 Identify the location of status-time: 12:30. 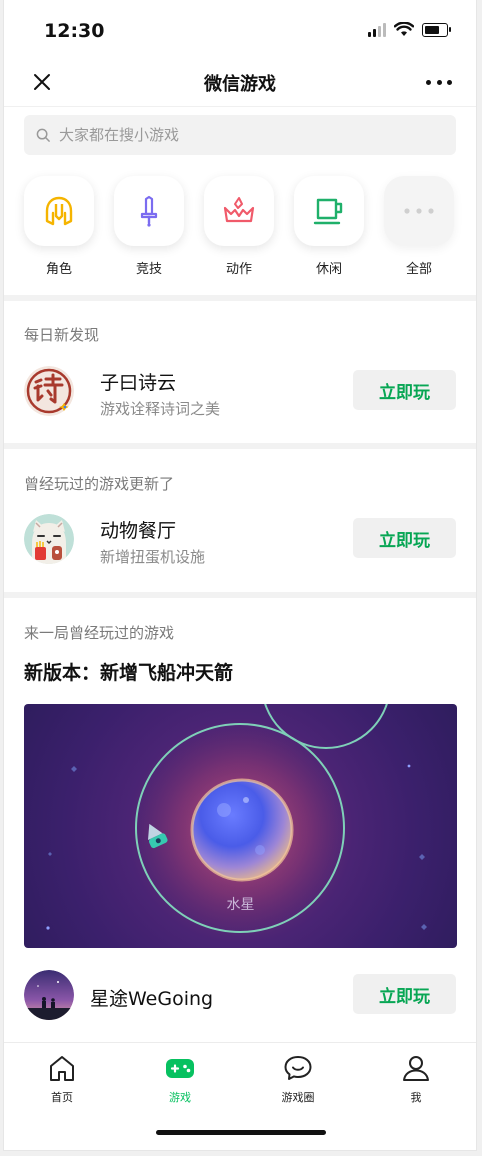
(74, 31).